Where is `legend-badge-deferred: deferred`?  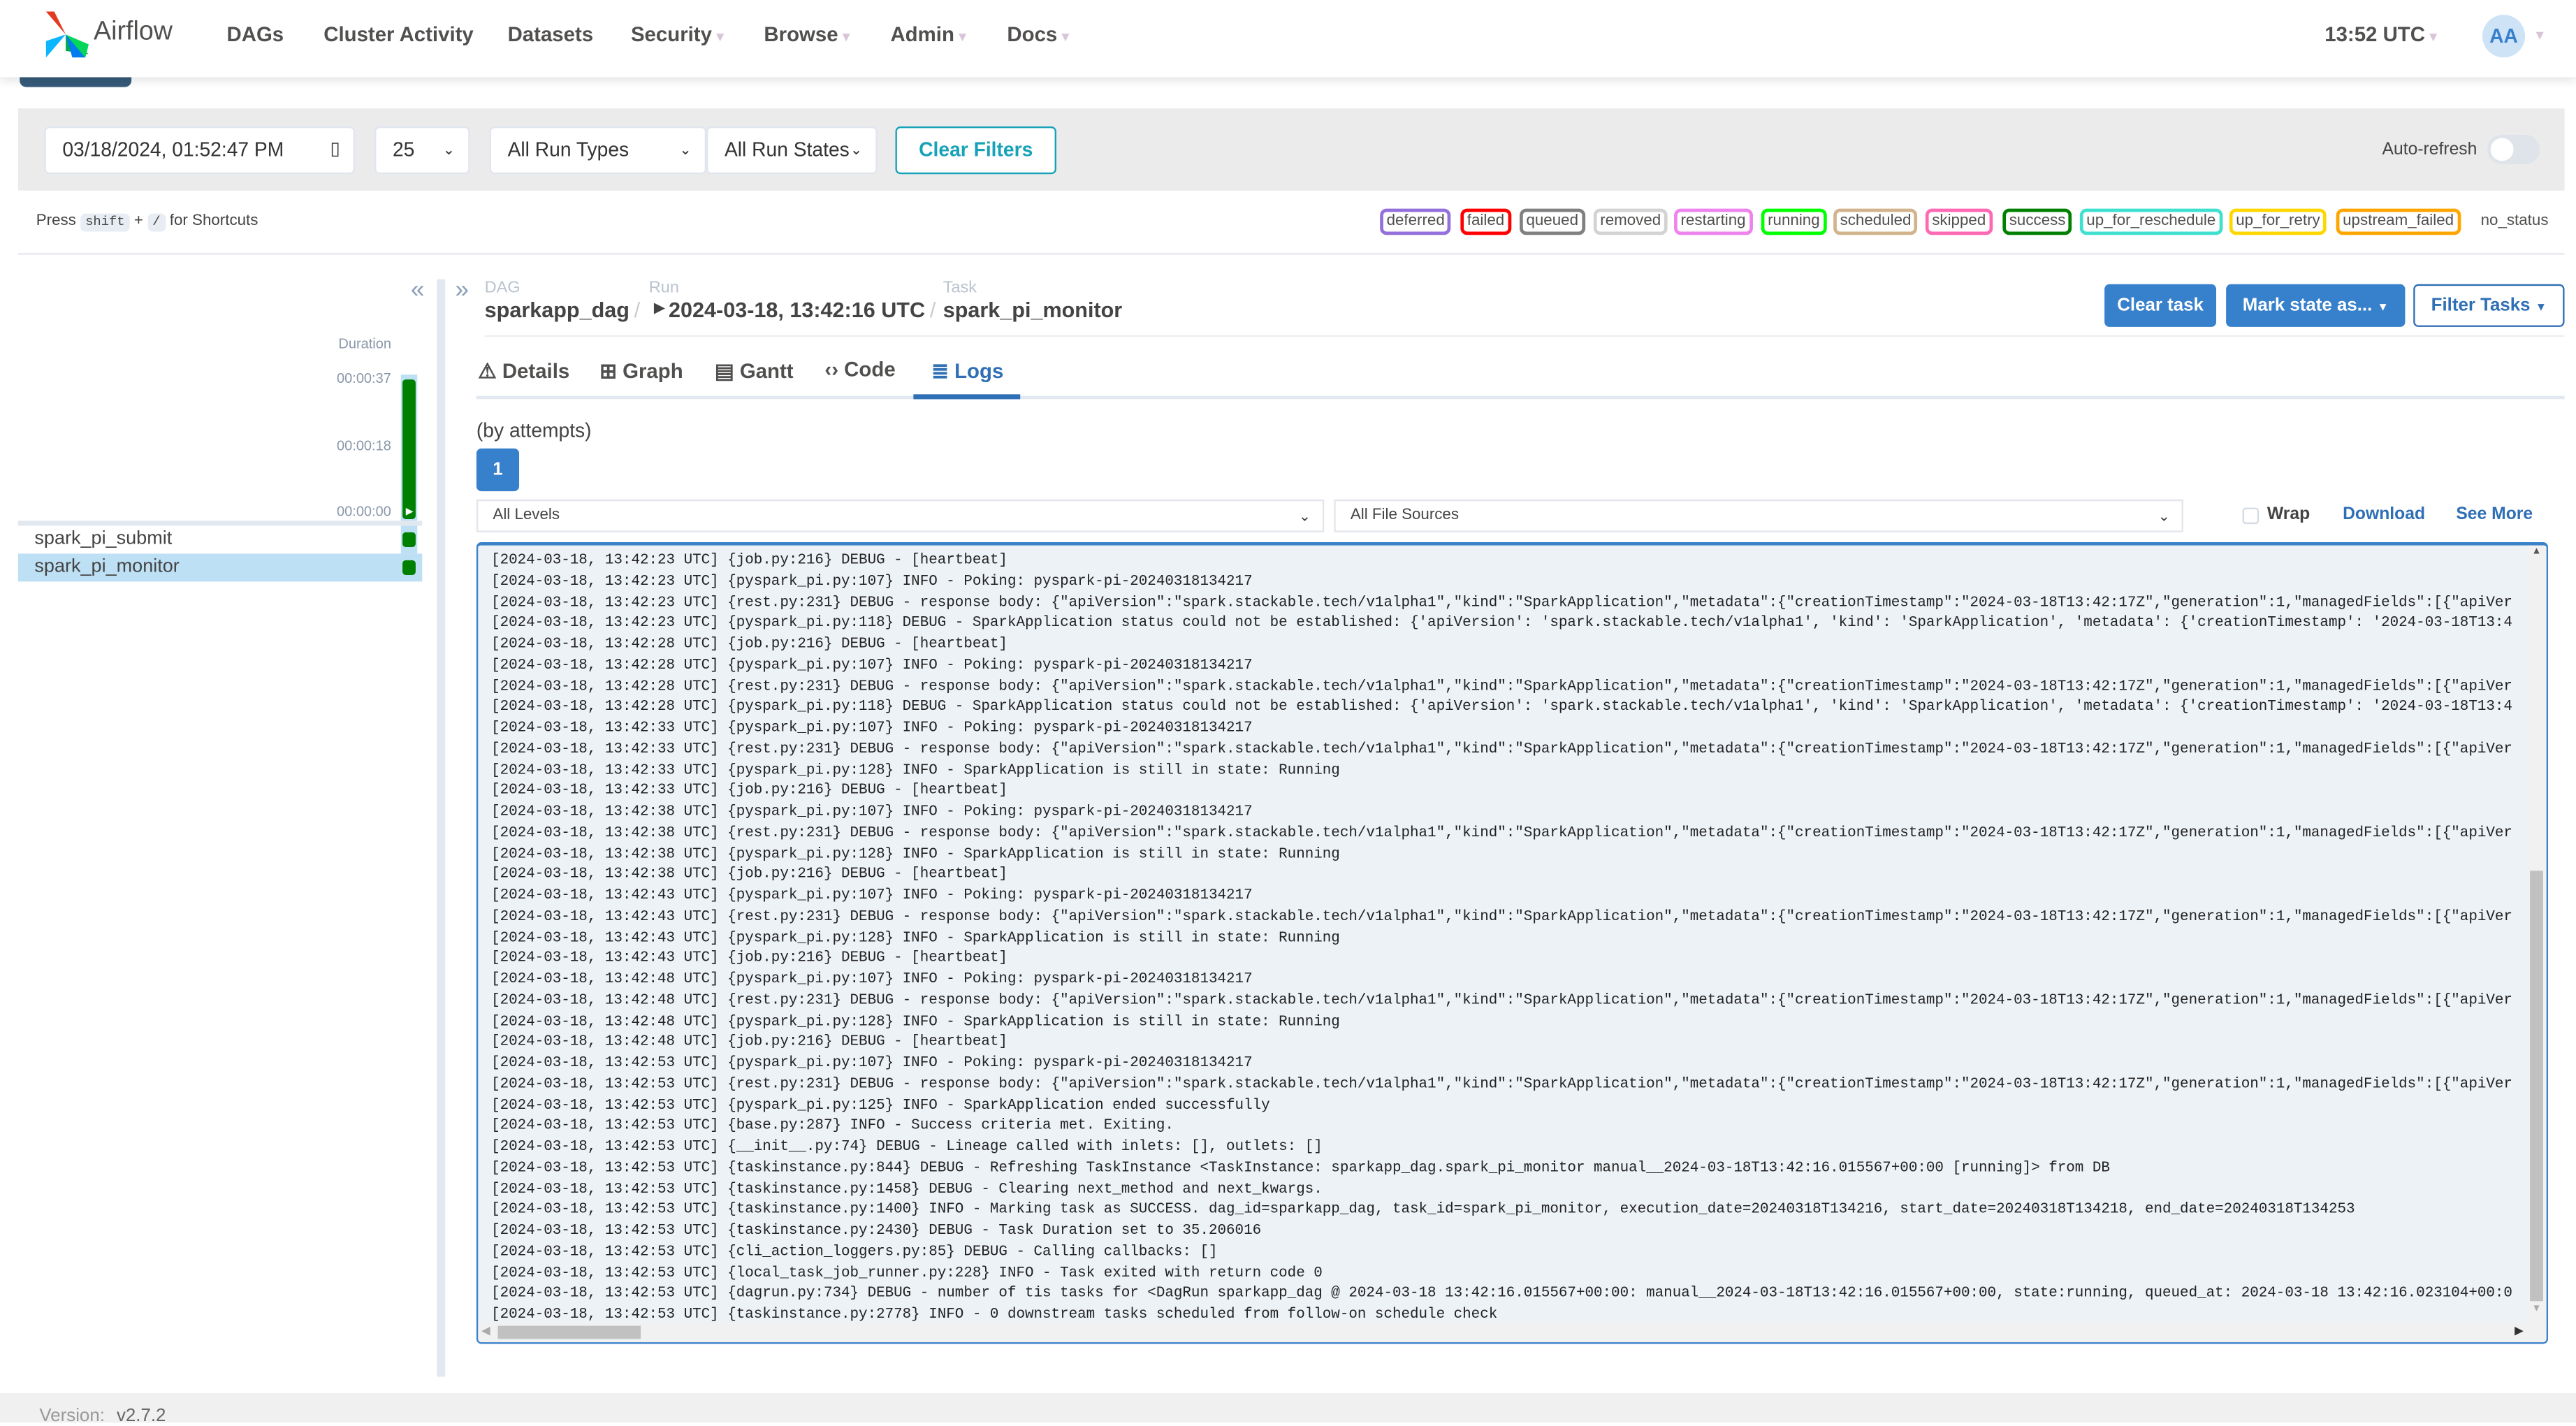 legend-badge-deferred: deferred is located at coordinates (1416, 221).